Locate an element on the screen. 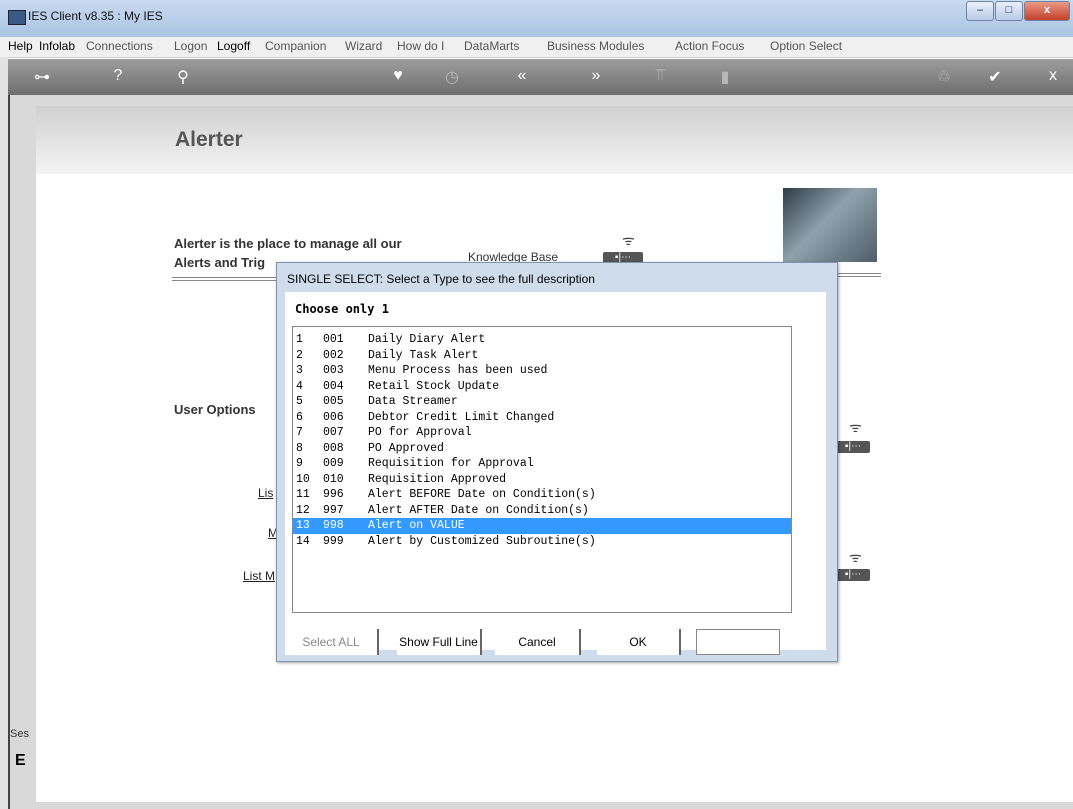  item-number: 14 is located at coordinates (303, 541).